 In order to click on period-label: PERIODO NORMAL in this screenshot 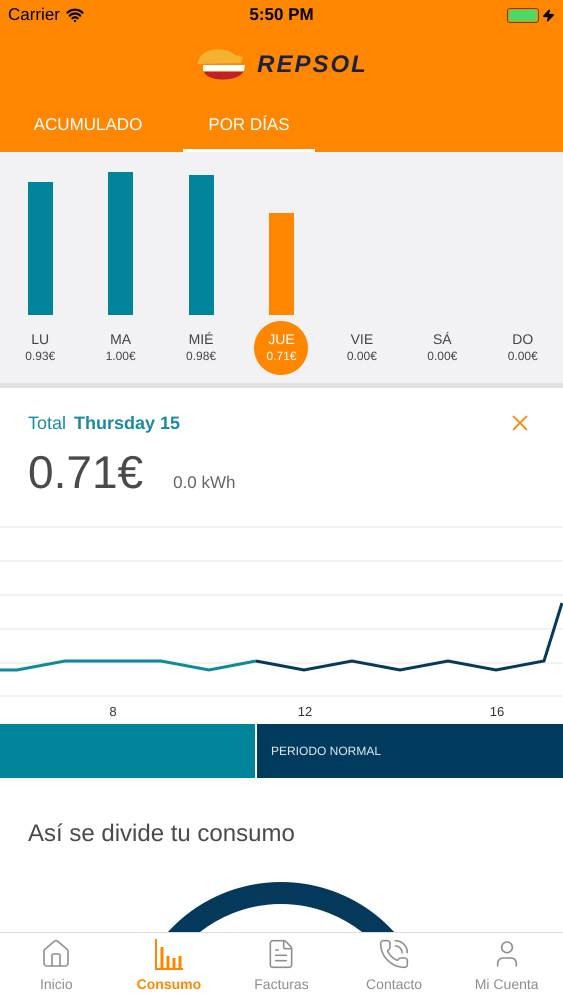, I will do `click(326, 751)`.